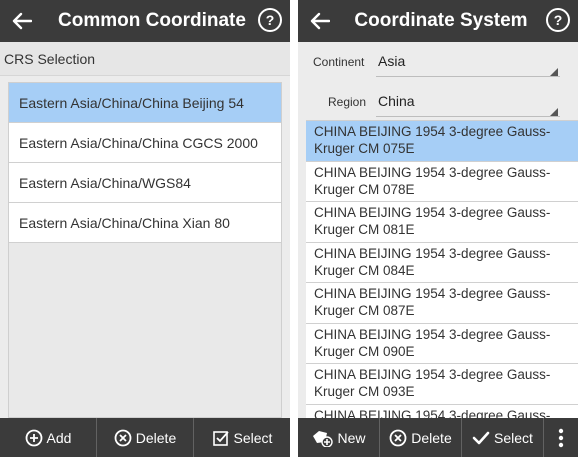  I want to click on add-button: Add, so click(48, 437).